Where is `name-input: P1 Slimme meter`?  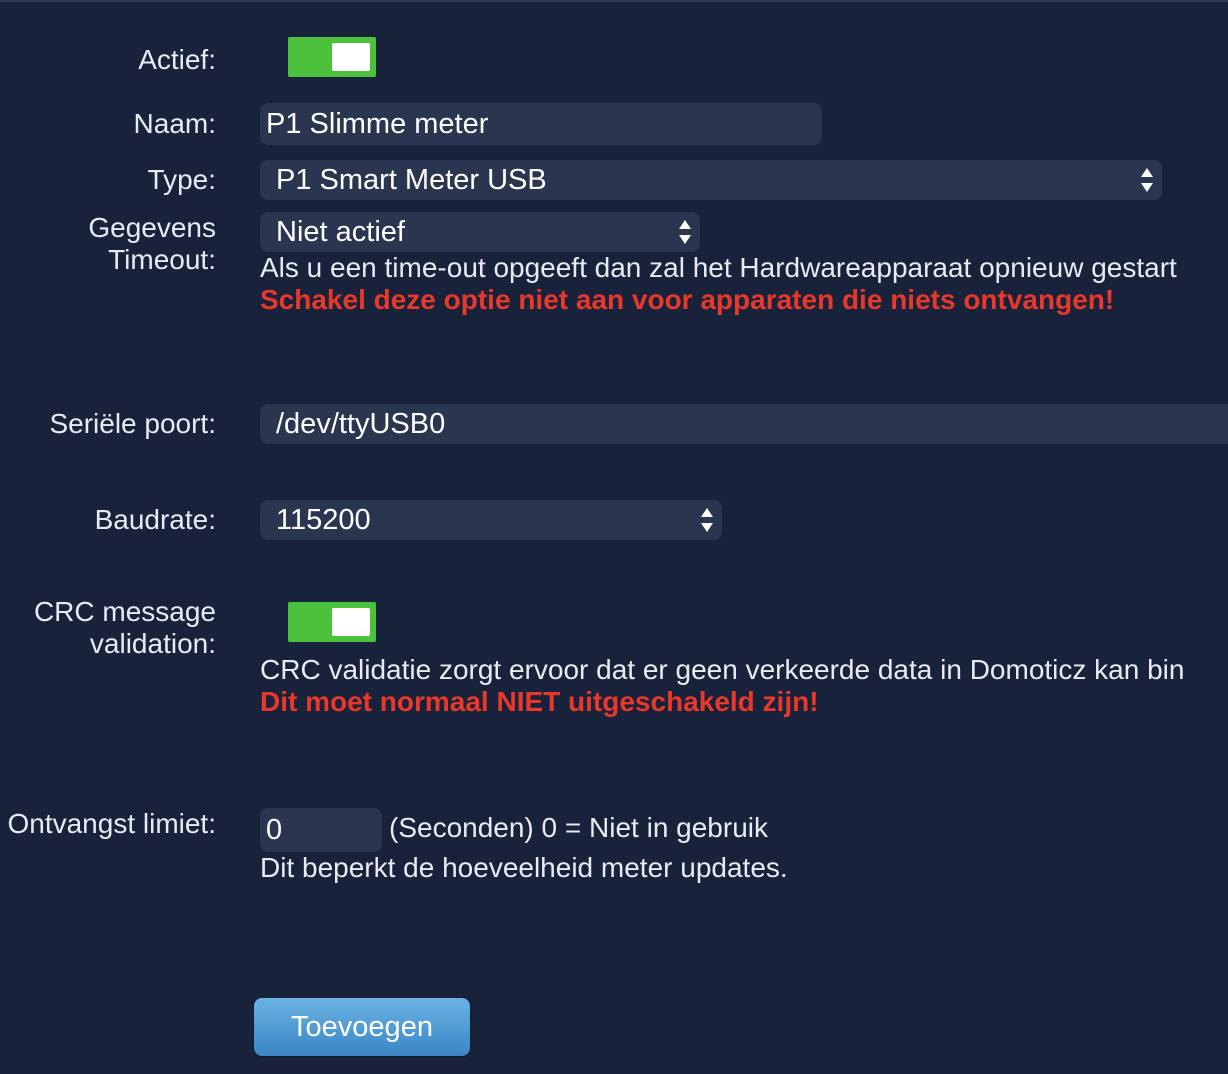 name-input: P1 Slimme meter is located at coordinates (541, 124).